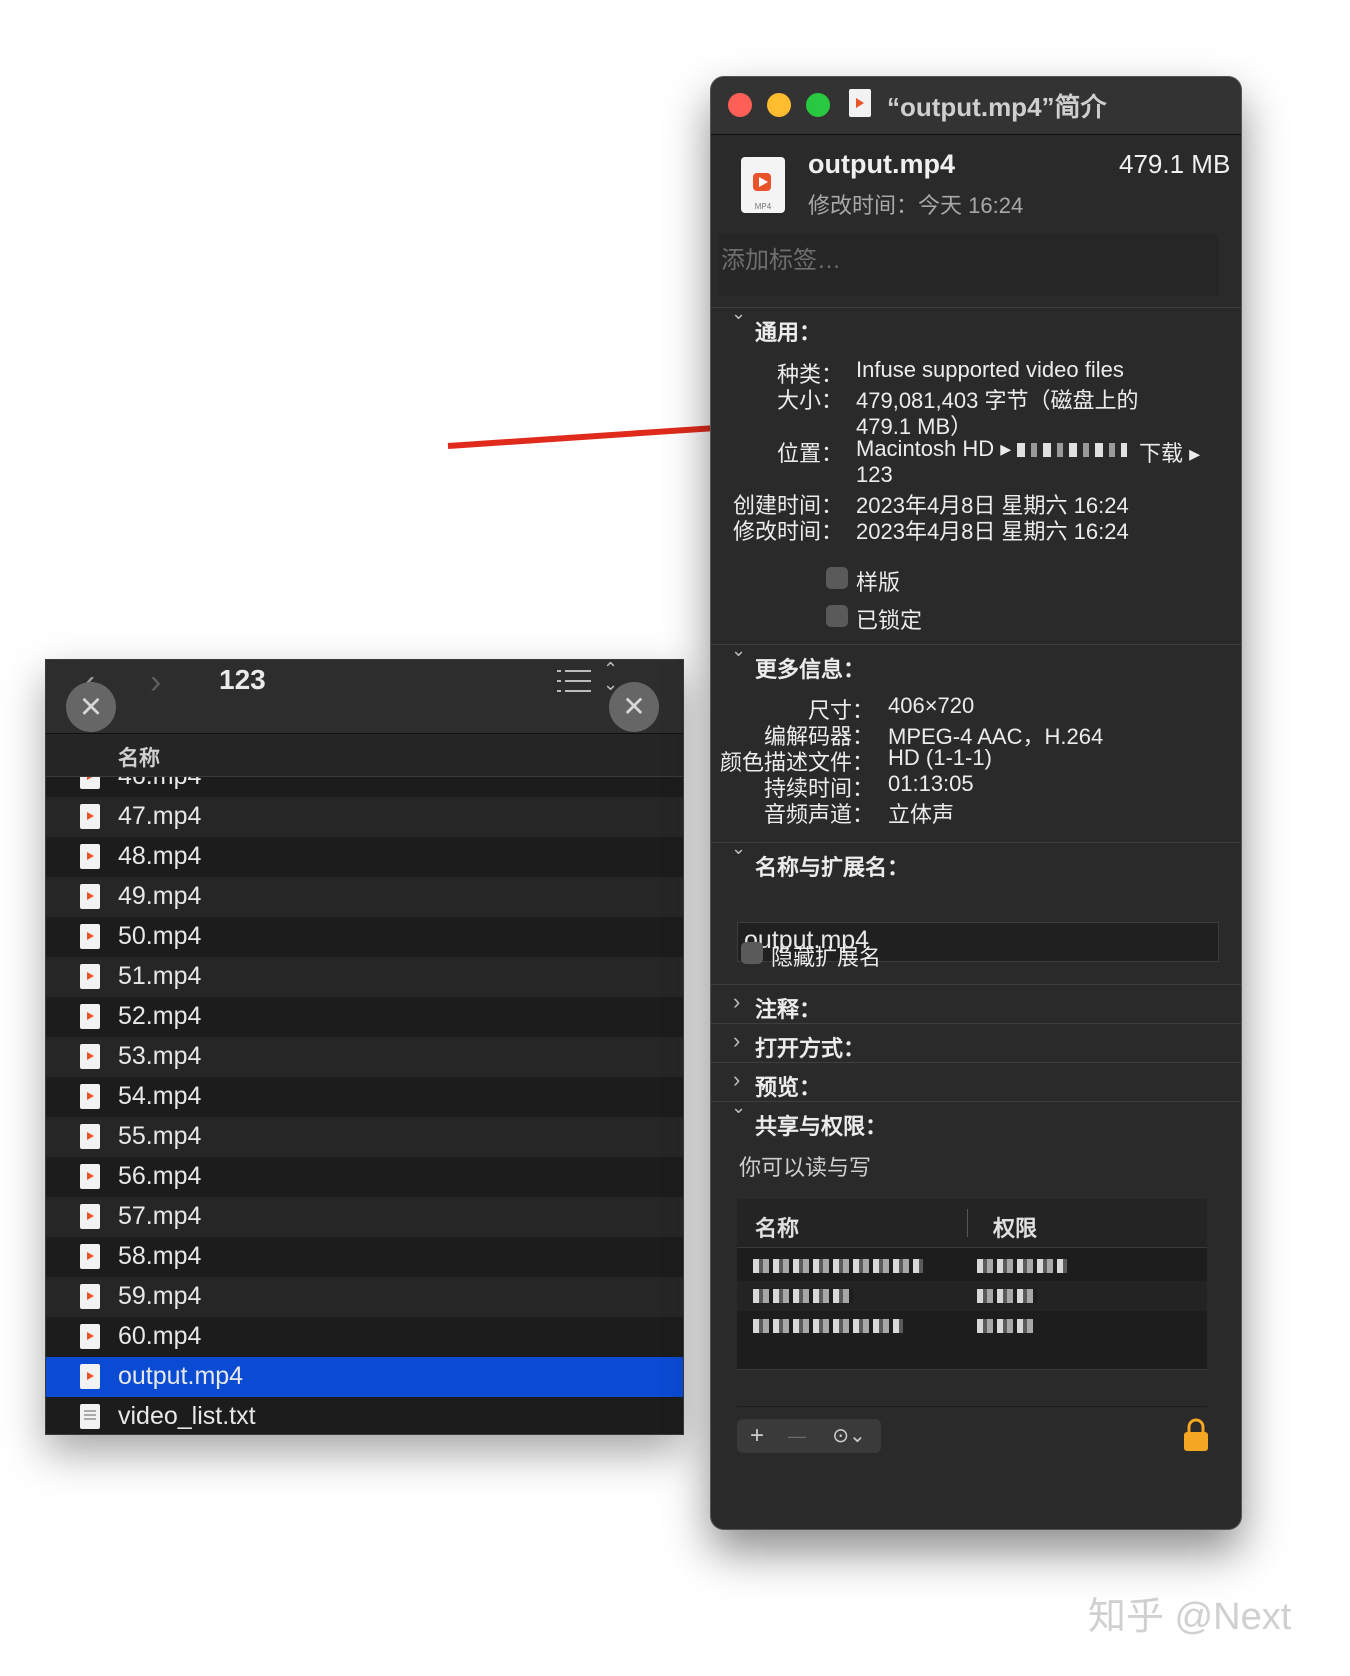 The image size is (1350, 1676). Describe the element at coordinates (364, 1337) in the screenshot. I see `list-item: 60.mp4` at that location.